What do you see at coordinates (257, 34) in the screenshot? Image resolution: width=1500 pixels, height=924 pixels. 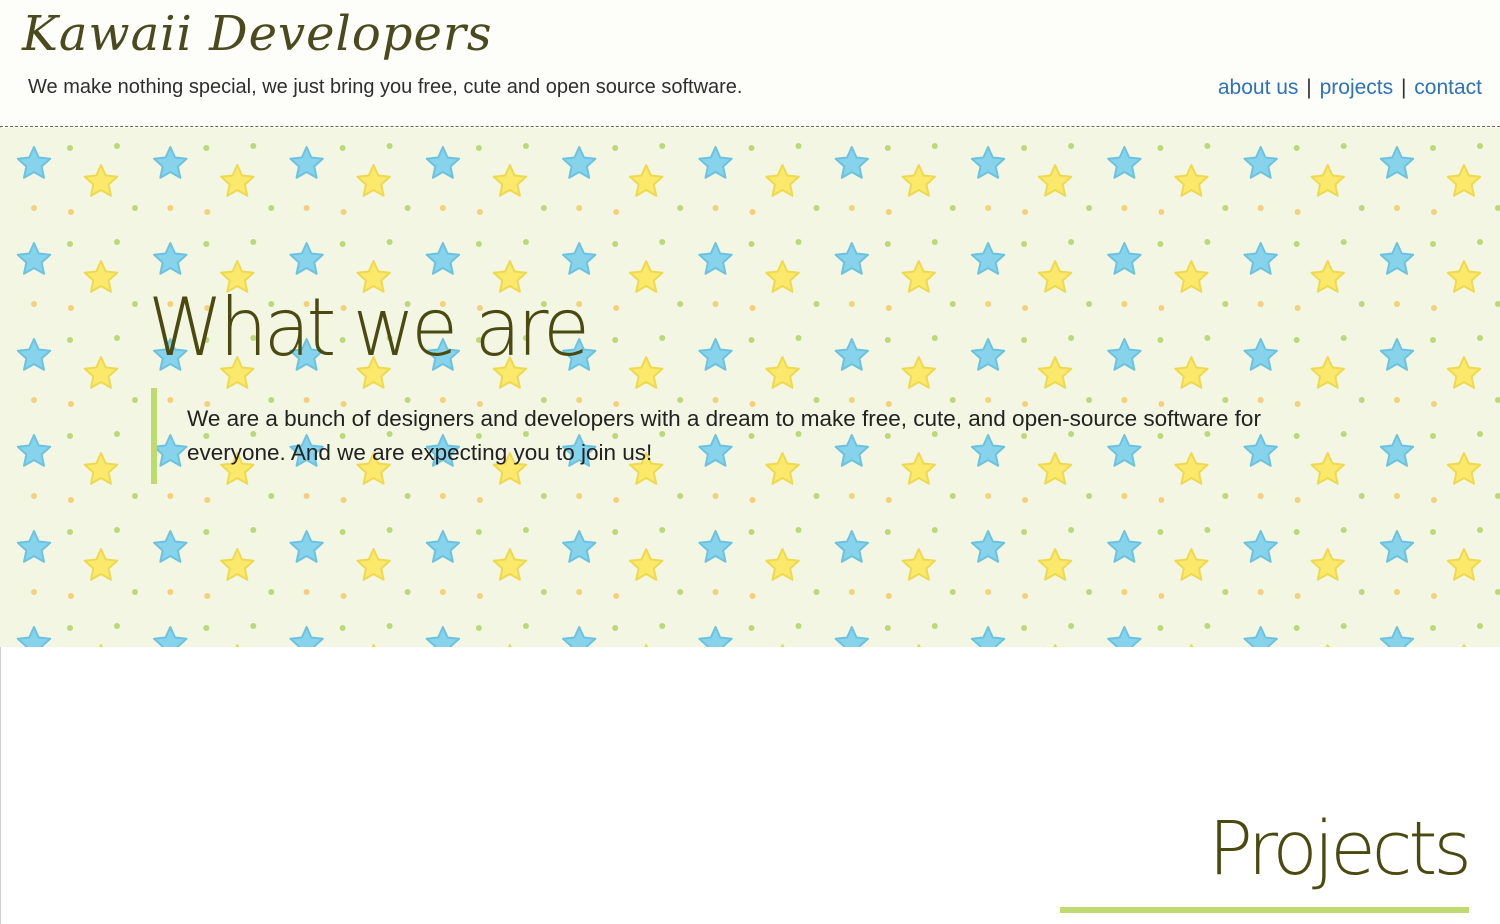 I see `site-logo: Kawaii Developers` at bounding box center [257, 34].